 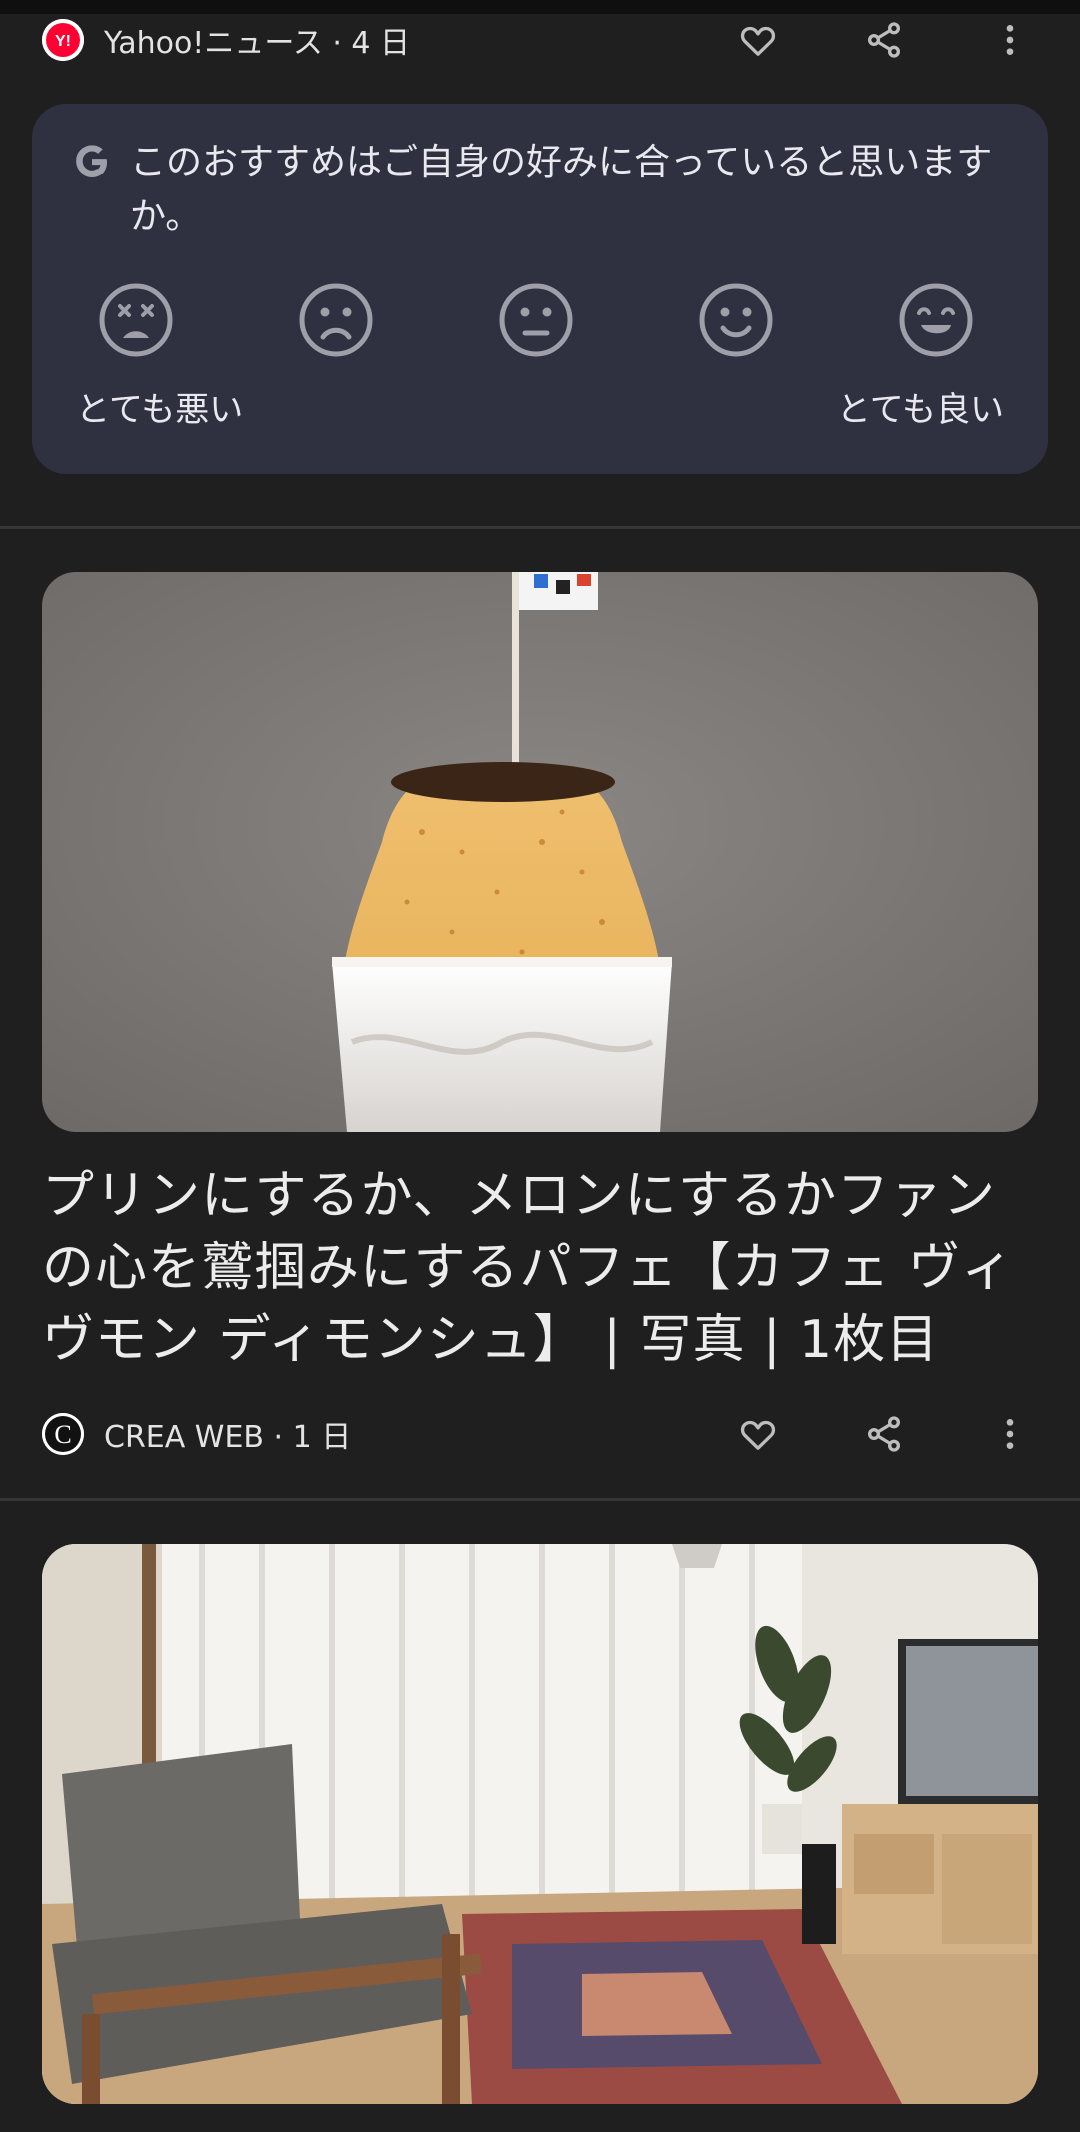 I want to click on rating-bad-button, so click(x=336, y=320).